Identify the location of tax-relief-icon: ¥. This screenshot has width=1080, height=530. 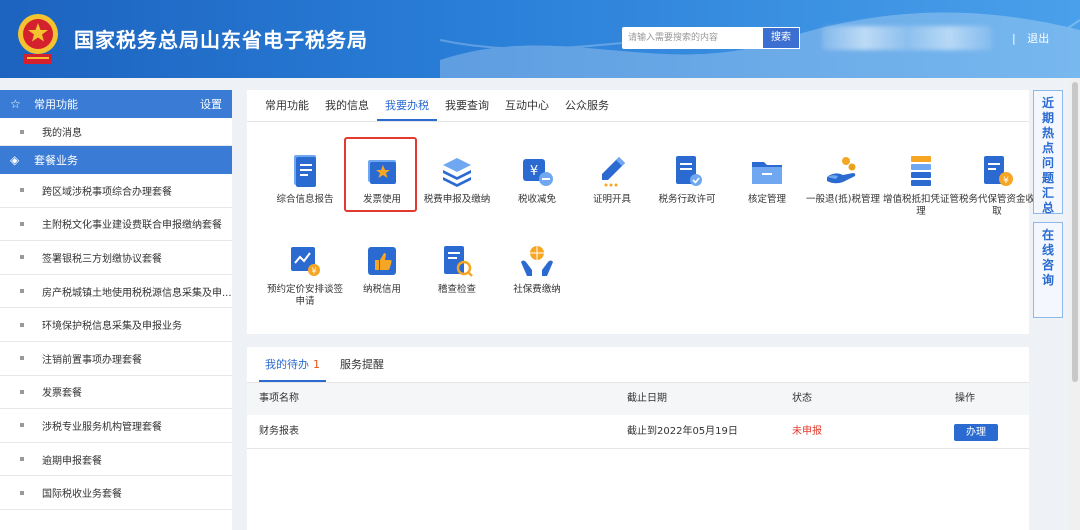
(538, 172).